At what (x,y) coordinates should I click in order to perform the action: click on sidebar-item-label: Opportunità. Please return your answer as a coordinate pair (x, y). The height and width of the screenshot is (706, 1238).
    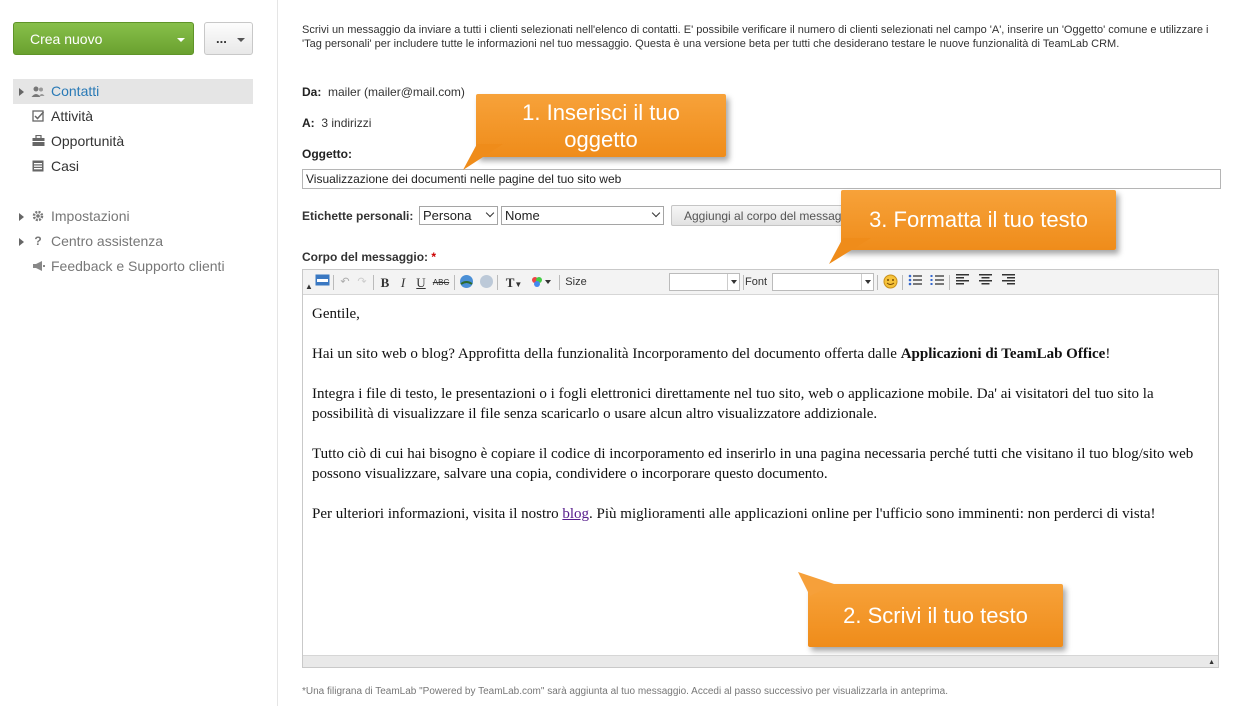
    Looking at the image, I should click on (88, 141).